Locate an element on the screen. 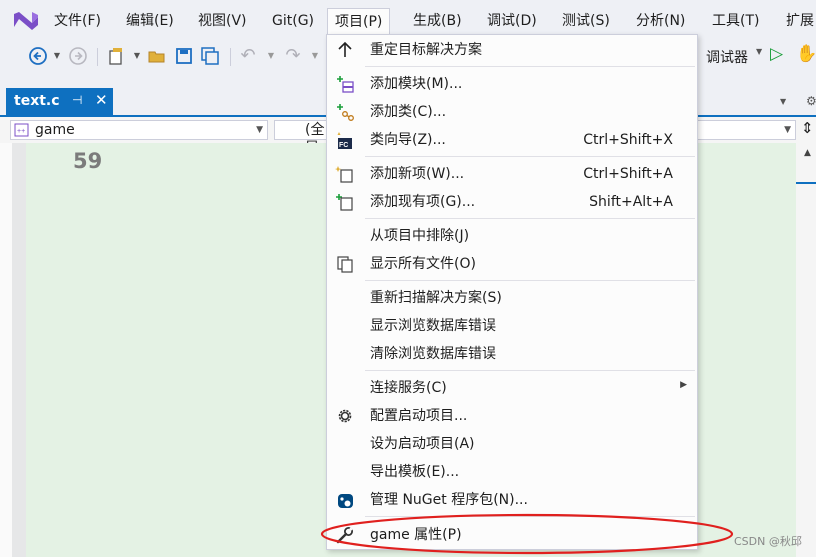 The height and width of the screenshot is (557, 816). menu-extensions: 扩展 is located at coordinates (800, 21).